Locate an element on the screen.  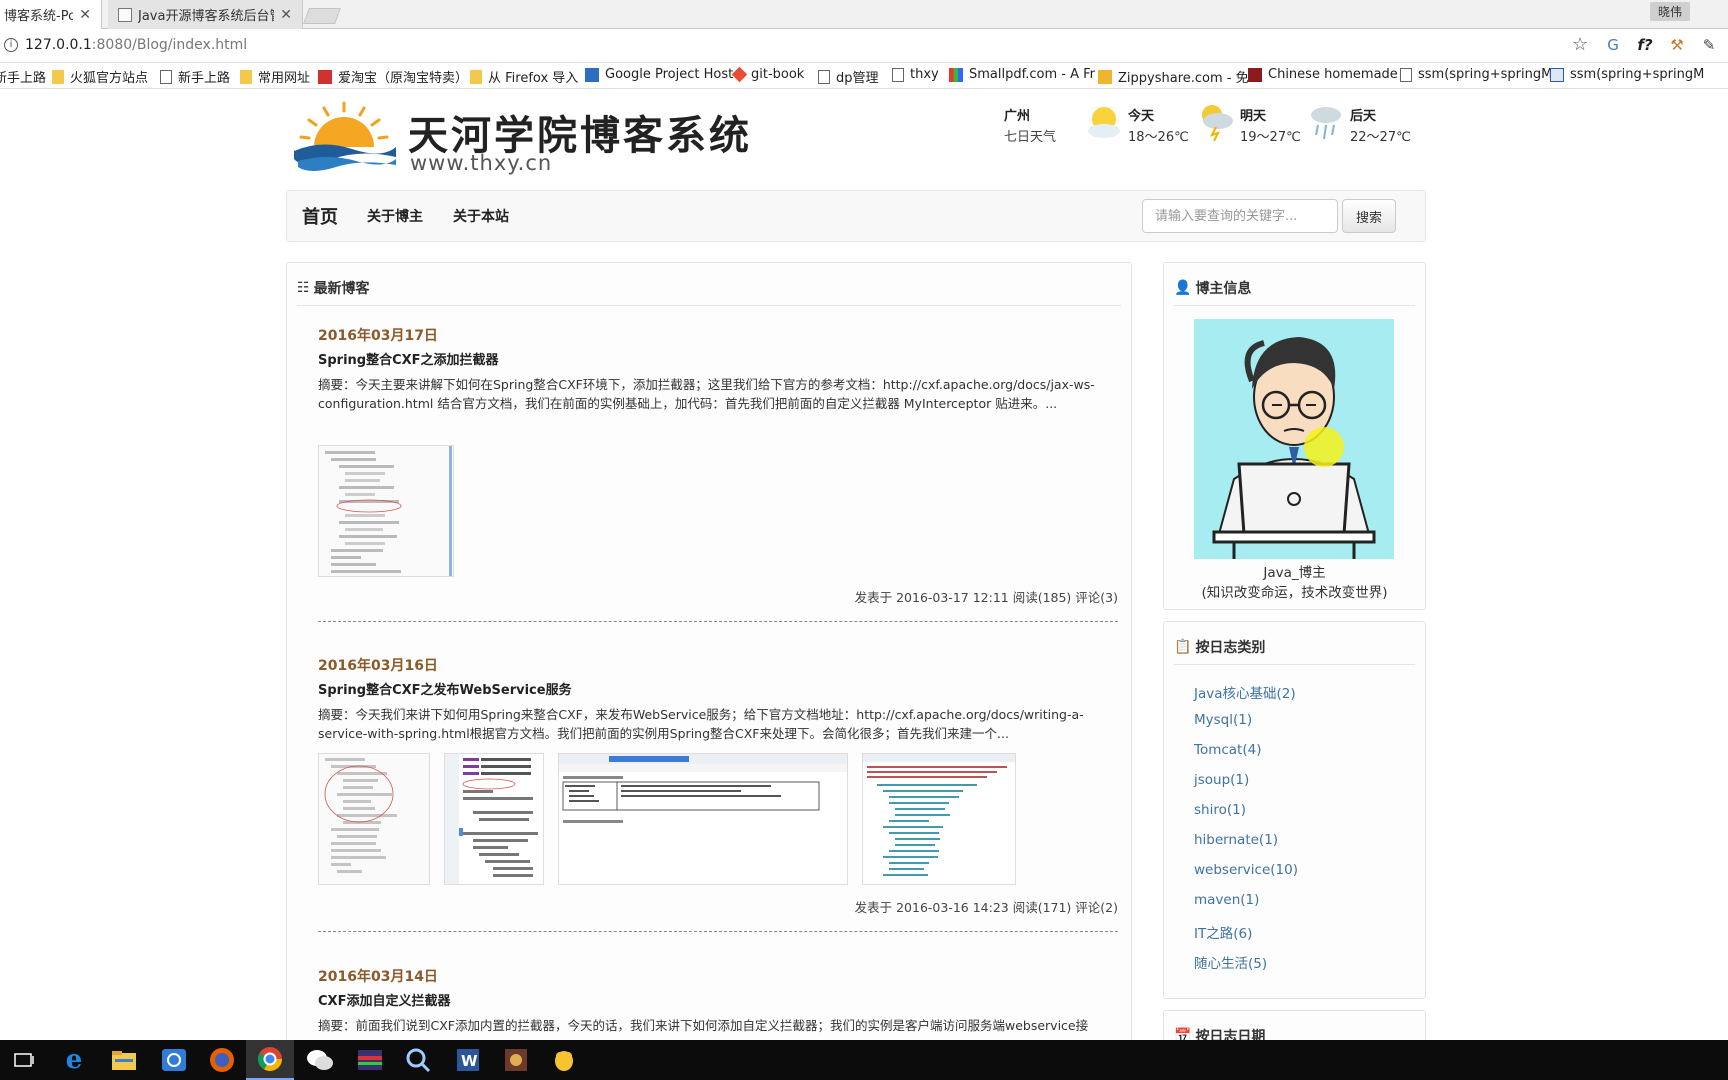
category-link: webservice(10) is located at coordinates (1246, 877).